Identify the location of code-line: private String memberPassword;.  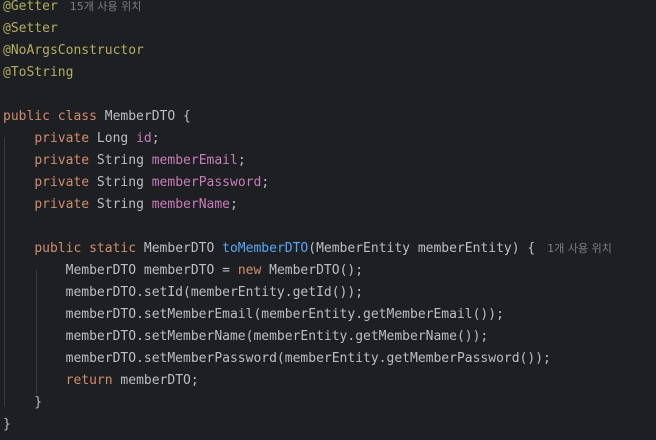
(136, 183).